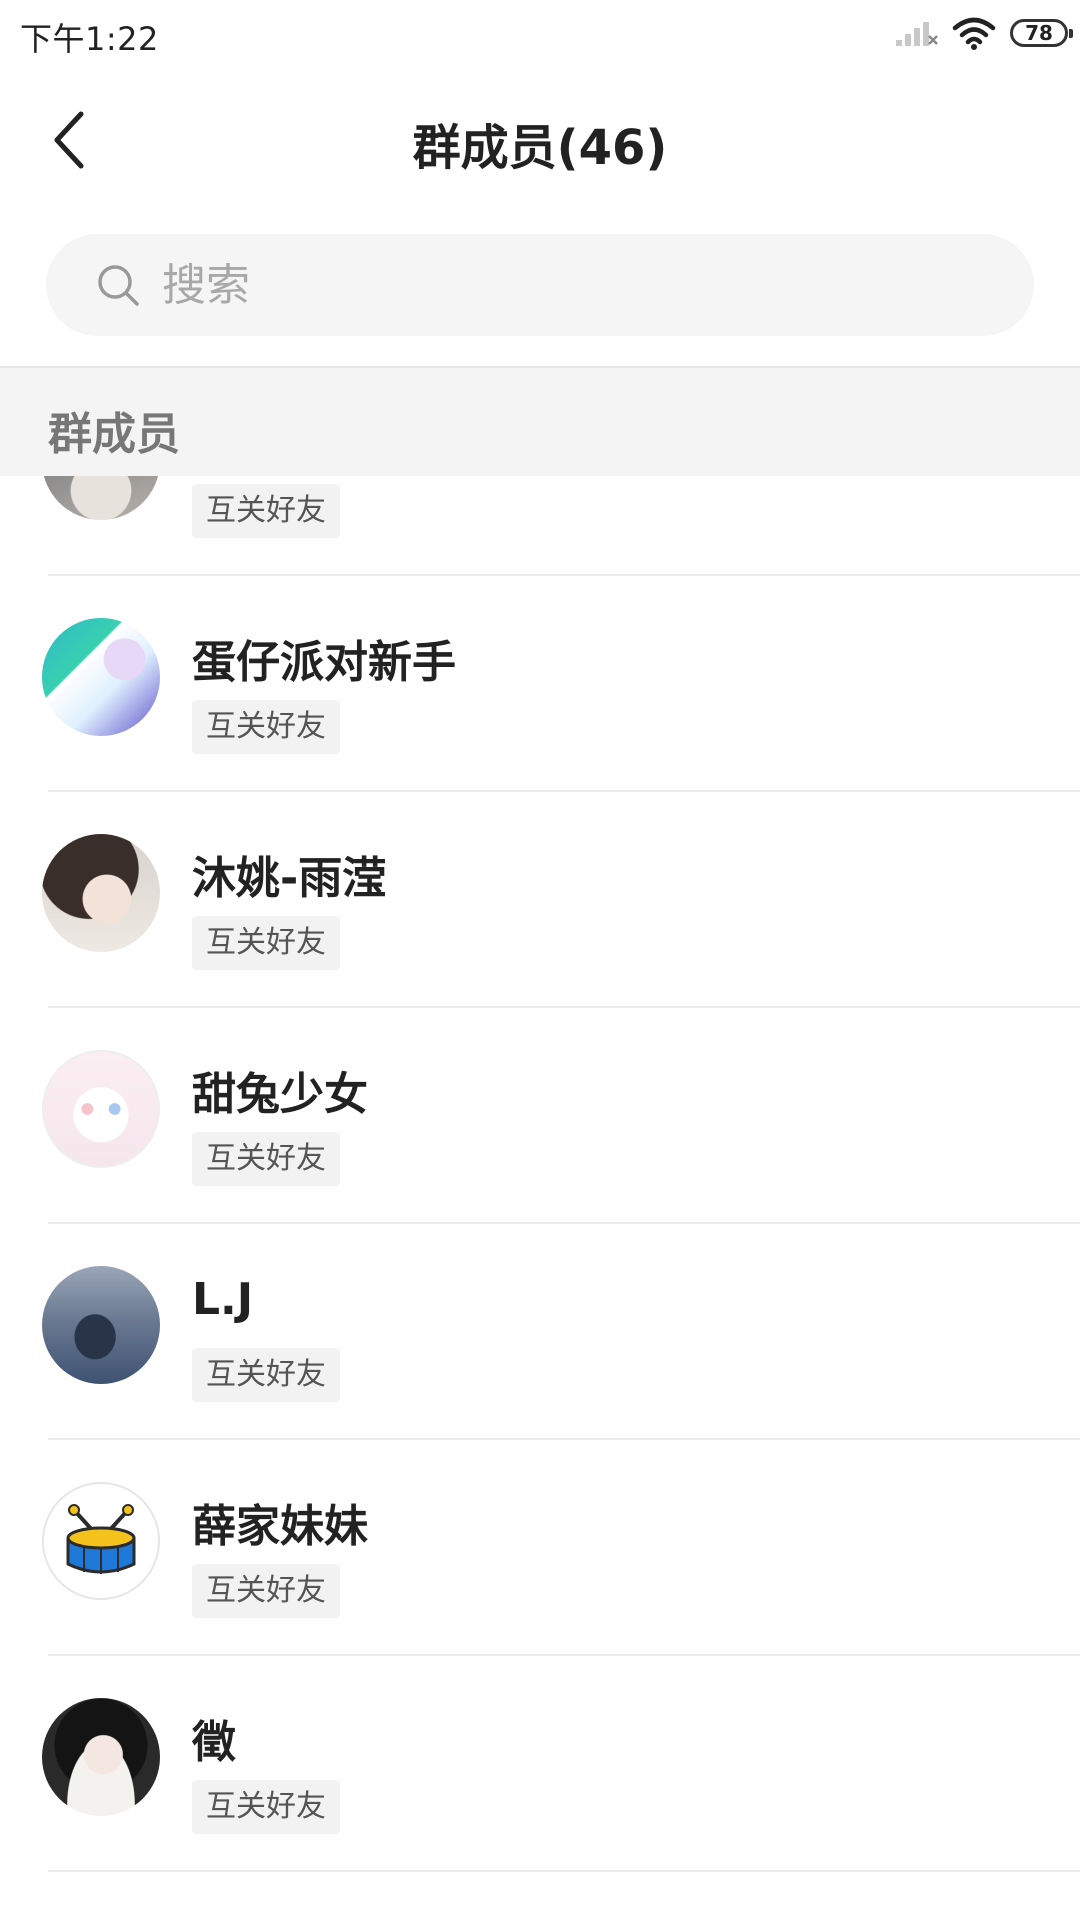  I want to click on row-divider, so click(564, 1871).